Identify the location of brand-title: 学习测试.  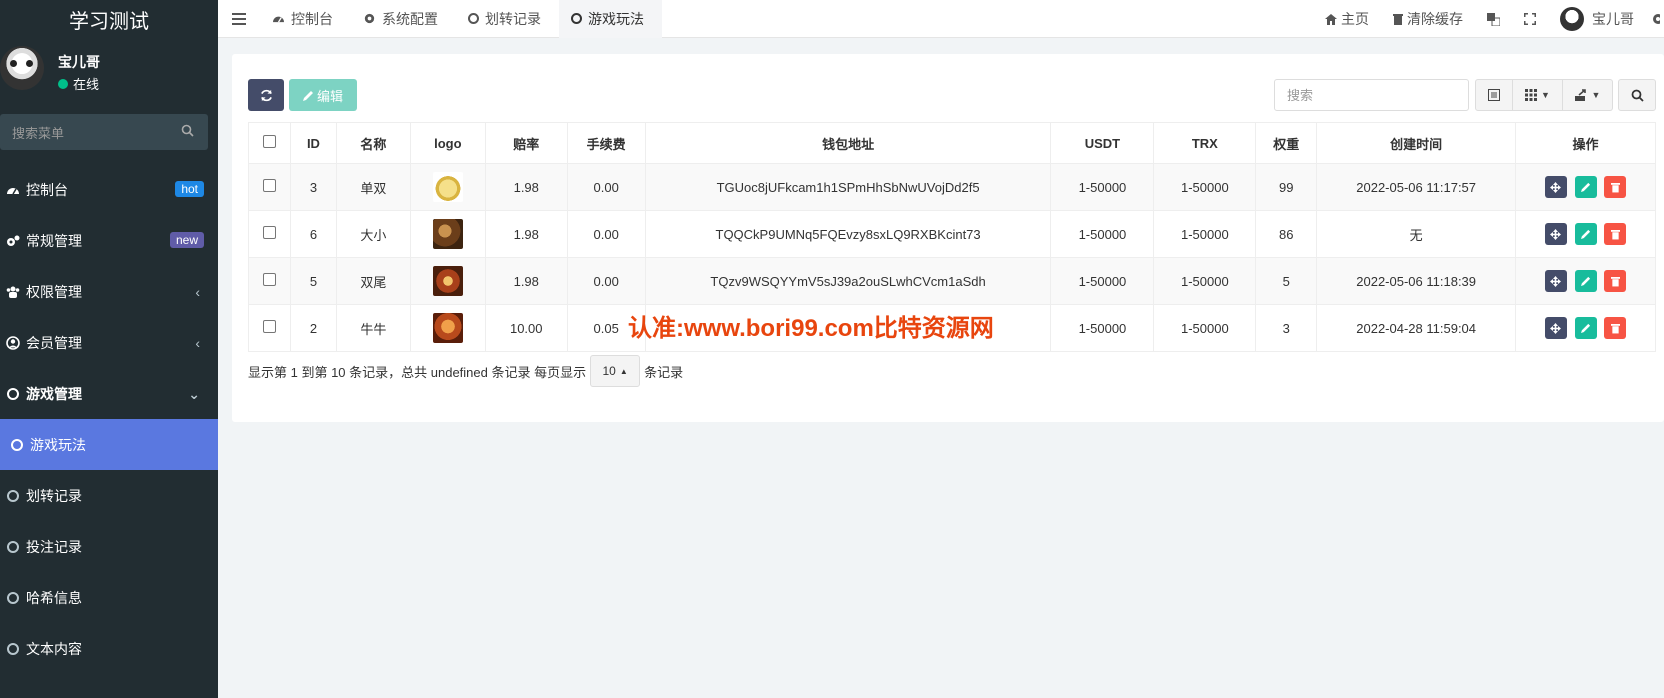
(109, 19).